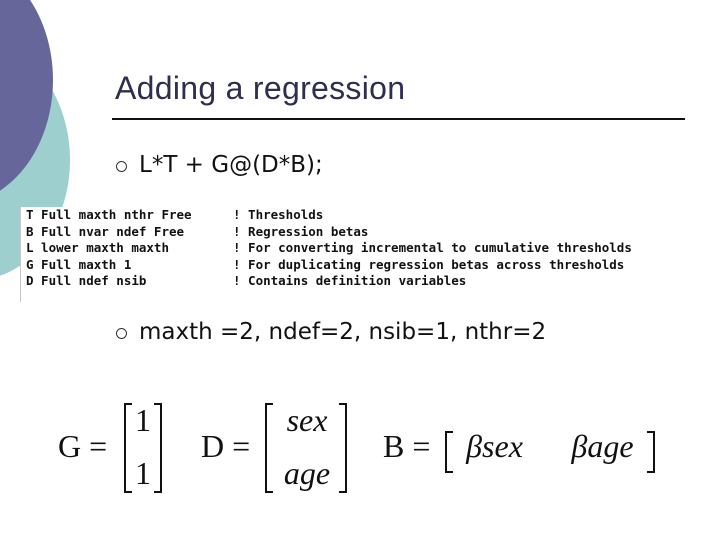 The image size is (720, 540). What do you see at coordinates (343, 332) in the screenshot?
I see `bullet-text: maxth =2, ndef=2, nsib=1, nthr=2` at bounding box center [343, 332].